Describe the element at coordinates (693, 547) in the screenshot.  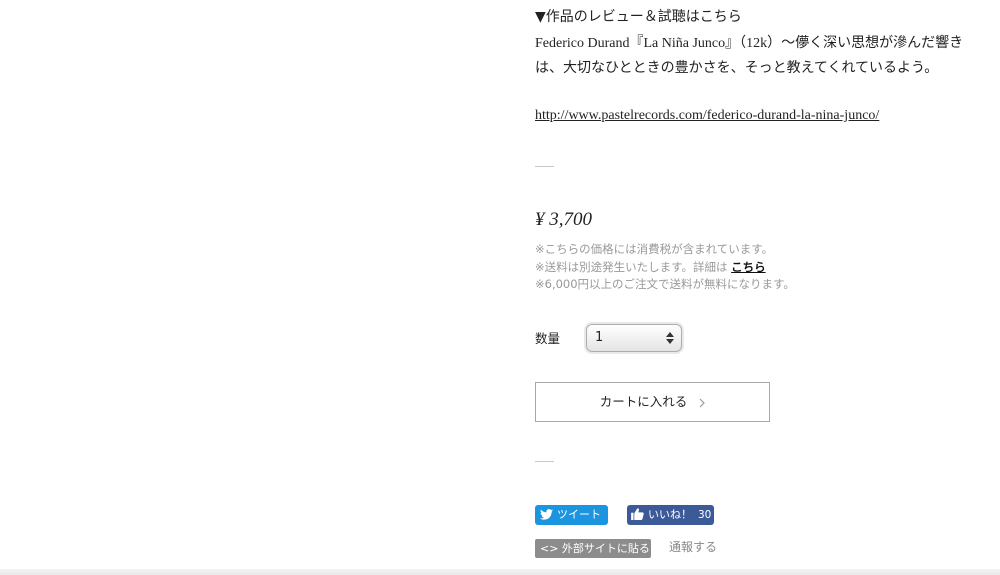
I see `report-link: 通報する` at that location.